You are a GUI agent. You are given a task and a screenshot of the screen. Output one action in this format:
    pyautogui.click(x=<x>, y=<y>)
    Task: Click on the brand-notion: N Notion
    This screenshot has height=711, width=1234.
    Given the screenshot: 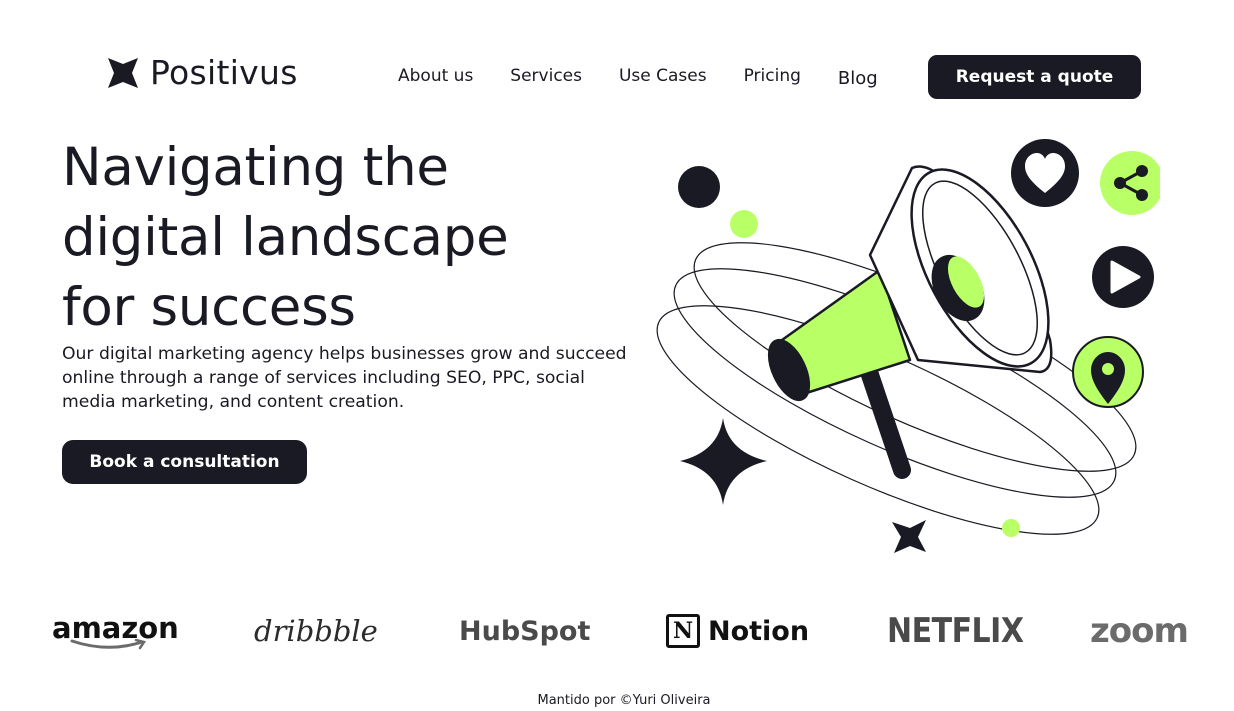 What is the action you would take?
    pyautogui.click(x=737, y=631)
    